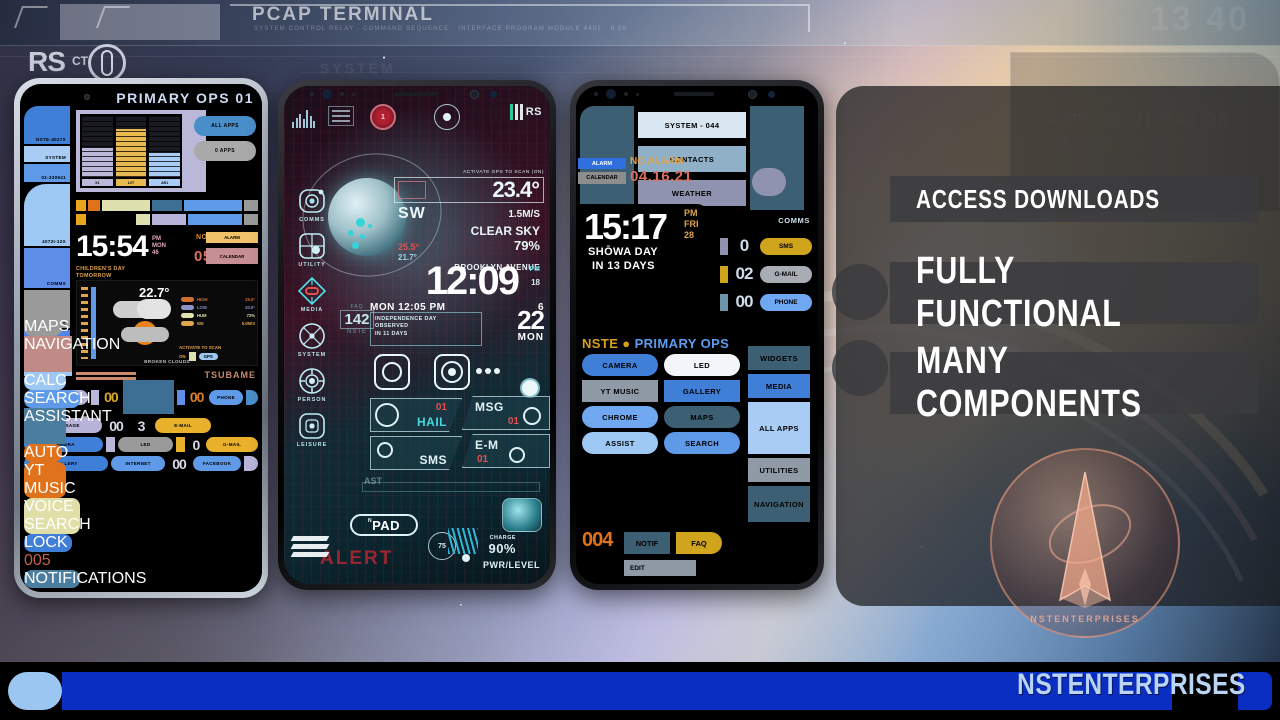  What do you see at coordinates (225, 151) in the screenshot?
I see `phone-left-0-apps-button: 0 APPS` at bounding box center [225, 151].